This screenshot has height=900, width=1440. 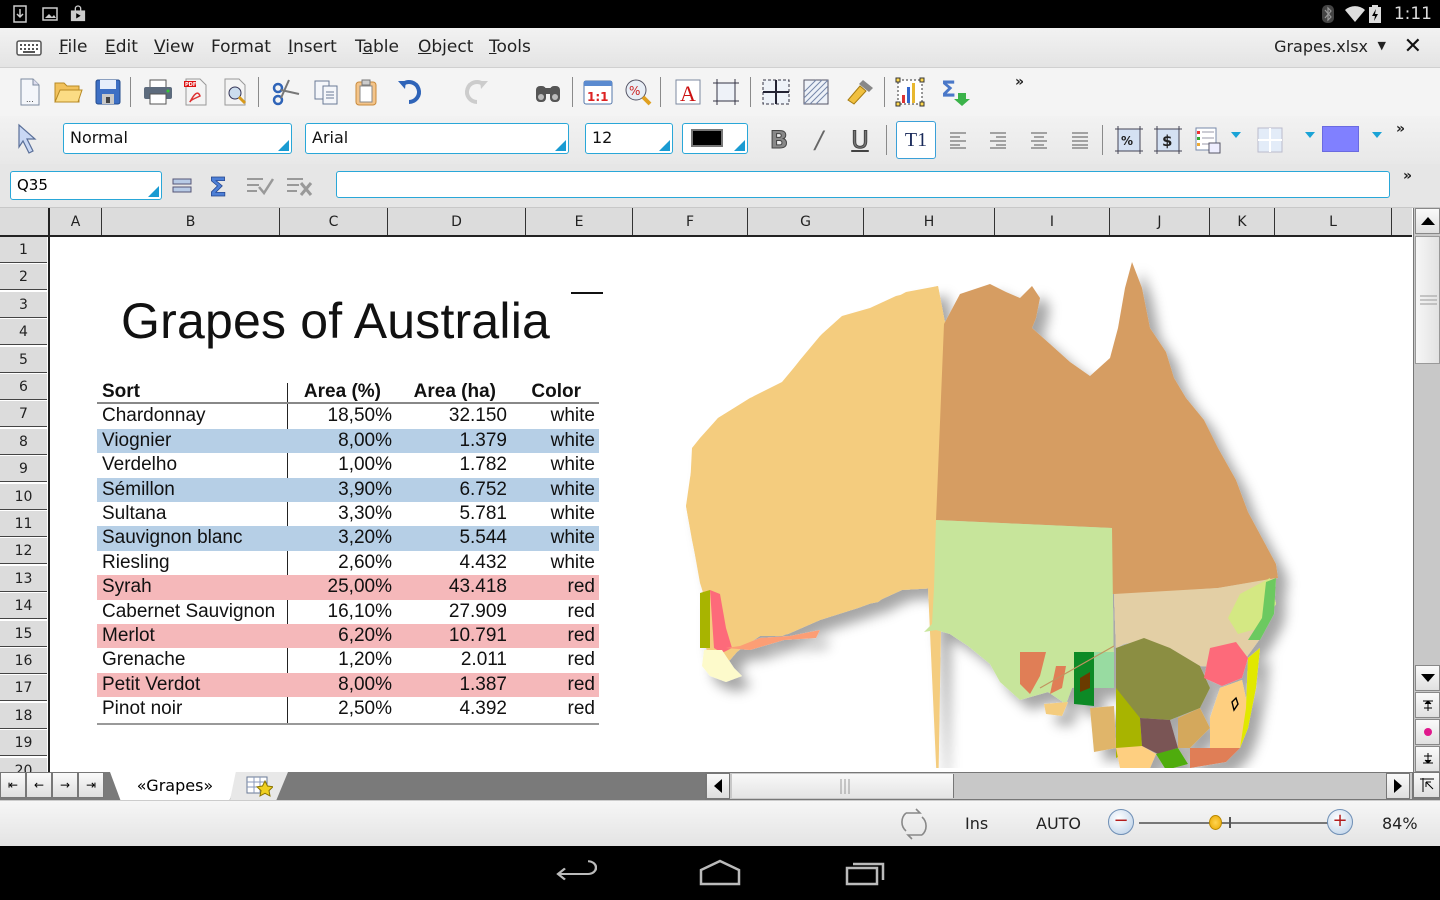 I want to click on cell-area-pct: 16,10%, so click(x=360, y=612).